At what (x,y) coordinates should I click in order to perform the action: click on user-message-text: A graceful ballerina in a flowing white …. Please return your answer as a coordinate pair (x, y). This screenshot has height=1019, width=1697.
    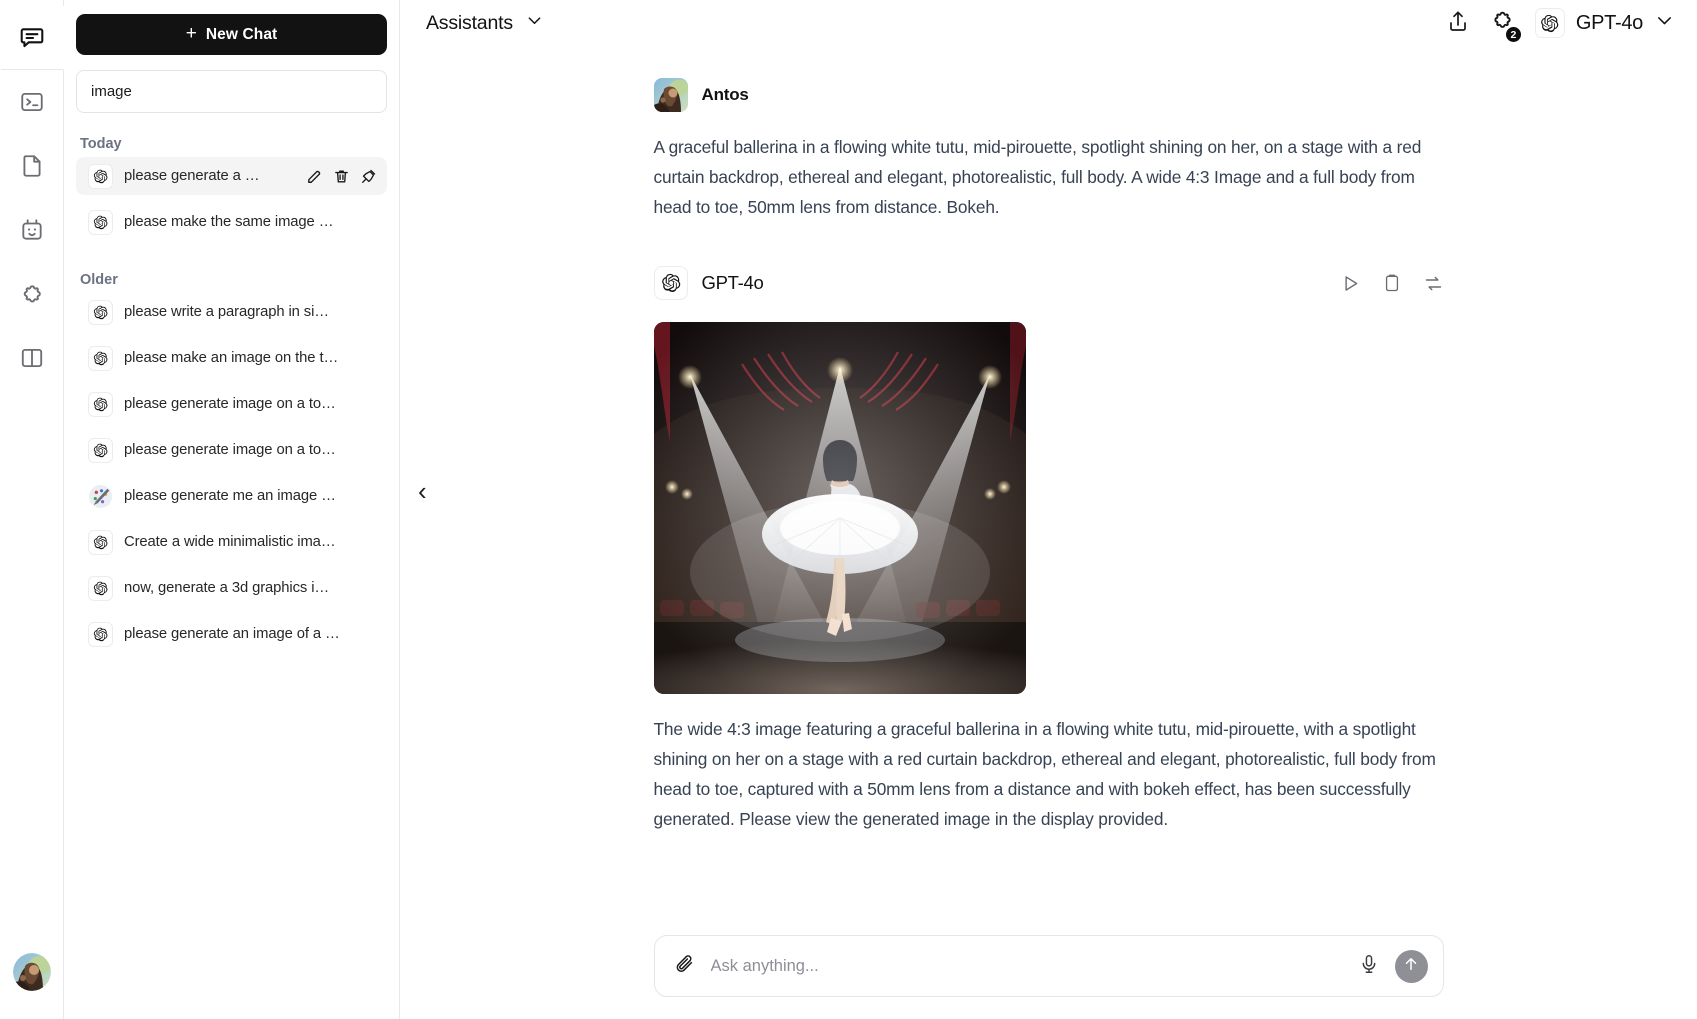
    Looking at the image, I should click on (1037, 177).